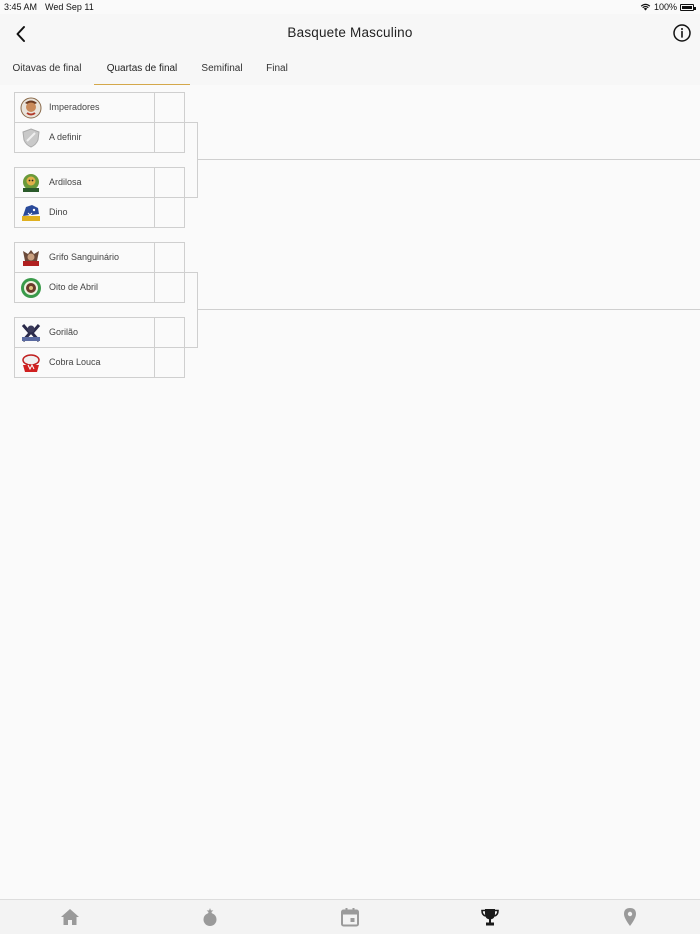 This screenshot has width=700, height=934. Describe the element at coordinates (74, 287) in the screenshot. I see `team-name: Oito de Abril` at that location.